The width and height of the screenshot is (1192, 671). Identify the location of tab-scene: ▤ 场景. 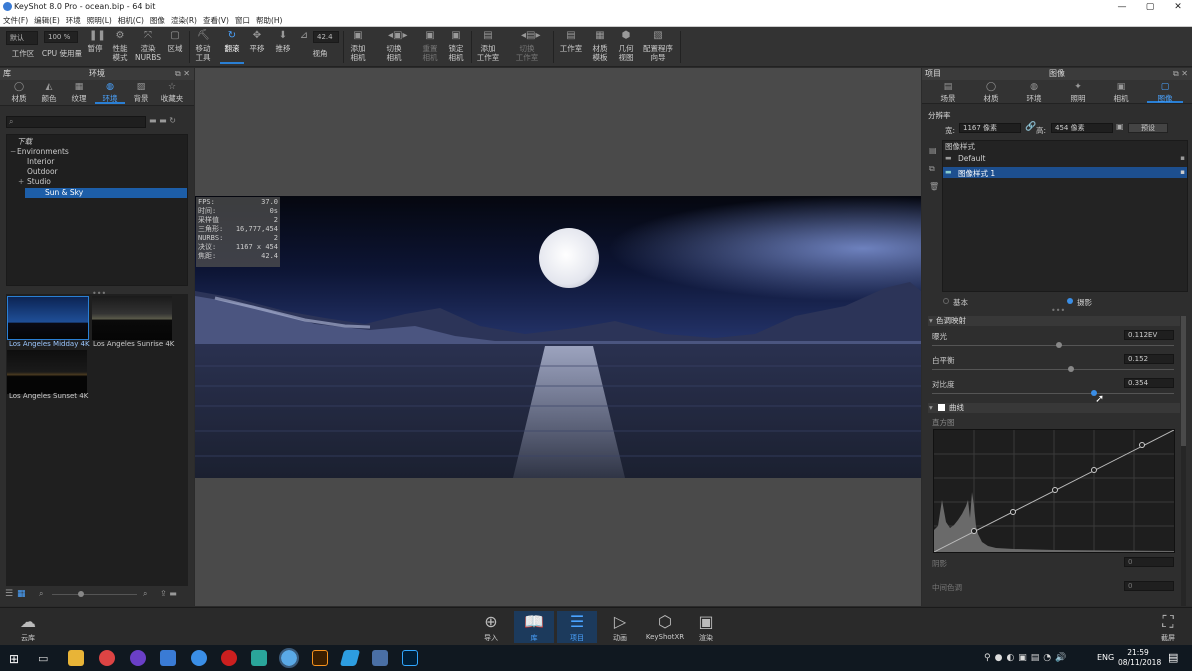
(948, 93).